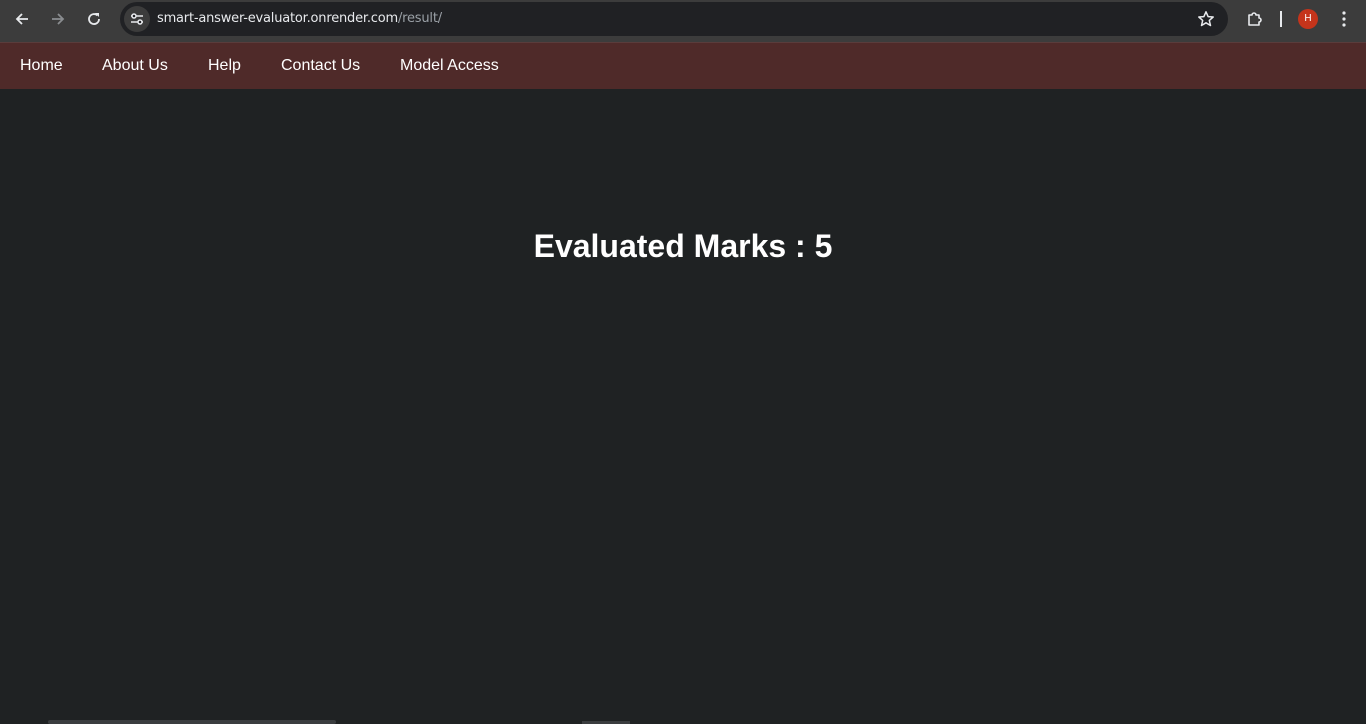  I want to click on nav-contact-us-link: Contact Us, so click(320, 66).